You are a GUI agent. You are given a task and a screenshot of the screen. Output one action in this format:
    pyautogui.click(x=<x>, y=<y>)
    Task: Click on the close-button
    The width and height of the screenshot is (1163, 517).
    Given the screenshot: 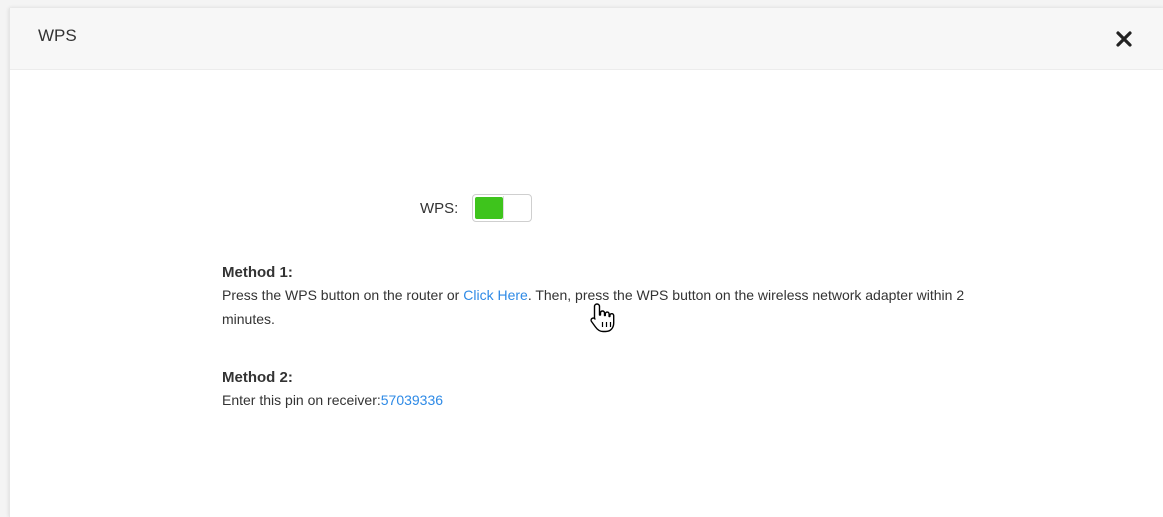 What is the action you would take?
    pyautogui.click(x=1125, y=39)
    